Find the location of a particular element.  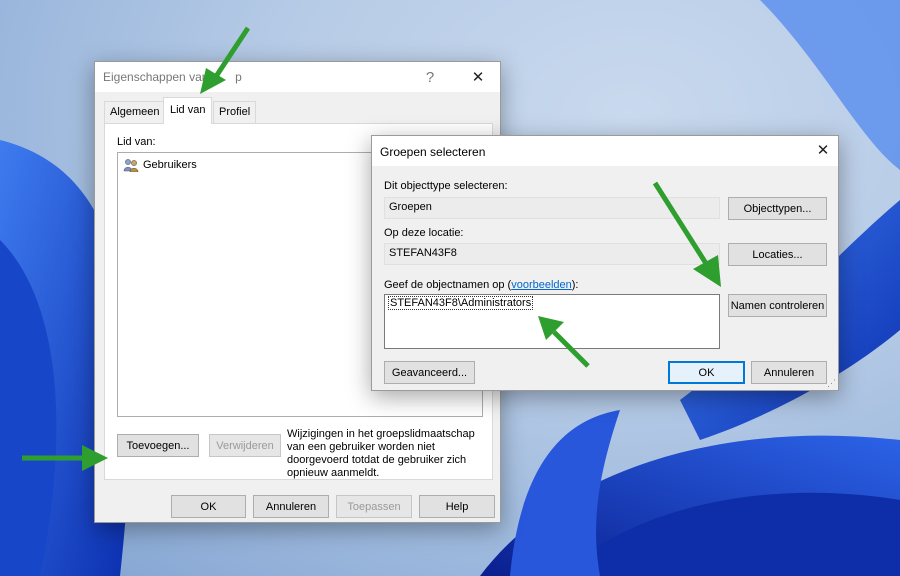

select-groups-titlebar: Groepen selecteren ✕ is located at coordinates (605, 151).